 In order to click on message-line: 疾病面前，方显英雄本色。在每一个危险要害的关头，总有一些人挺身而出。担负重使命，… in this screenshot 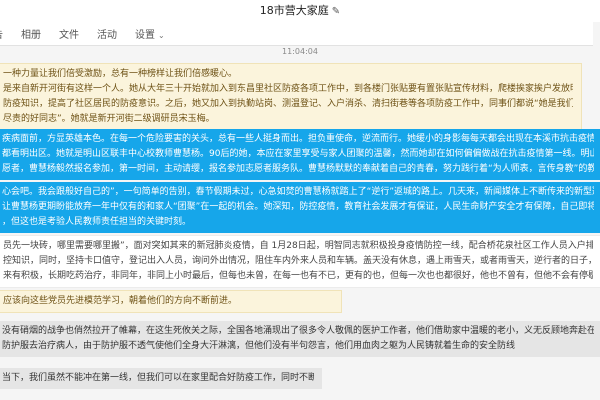, I will do `click(298, 139)`.